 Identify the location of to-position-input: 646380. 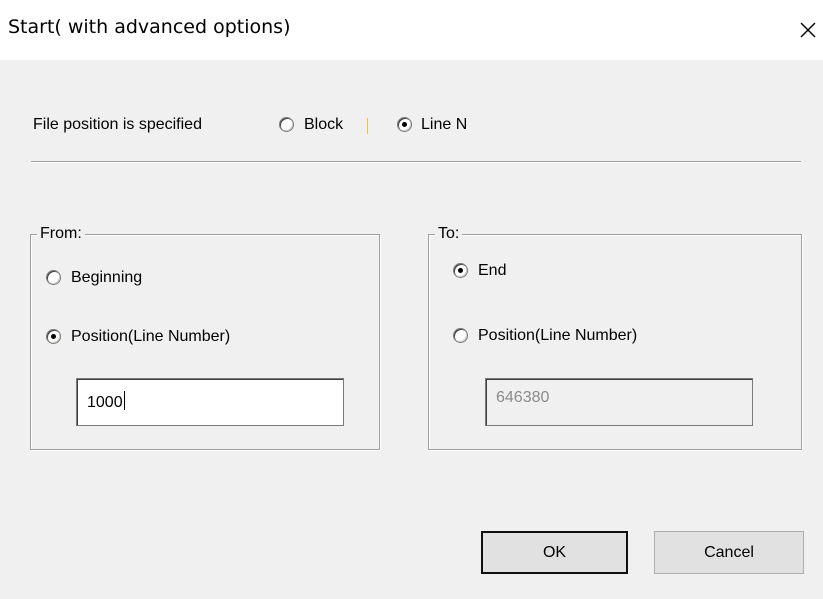
(619, 402).